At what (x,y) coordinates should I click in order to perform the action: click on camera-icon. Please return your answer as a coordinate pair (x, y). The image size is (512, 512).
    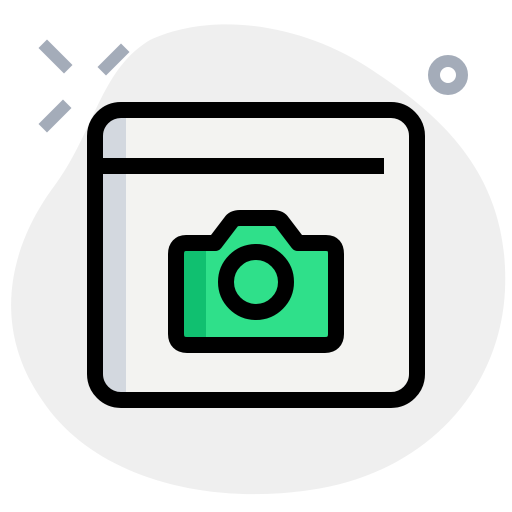
    Looking at the image, I should click on (256, 281).